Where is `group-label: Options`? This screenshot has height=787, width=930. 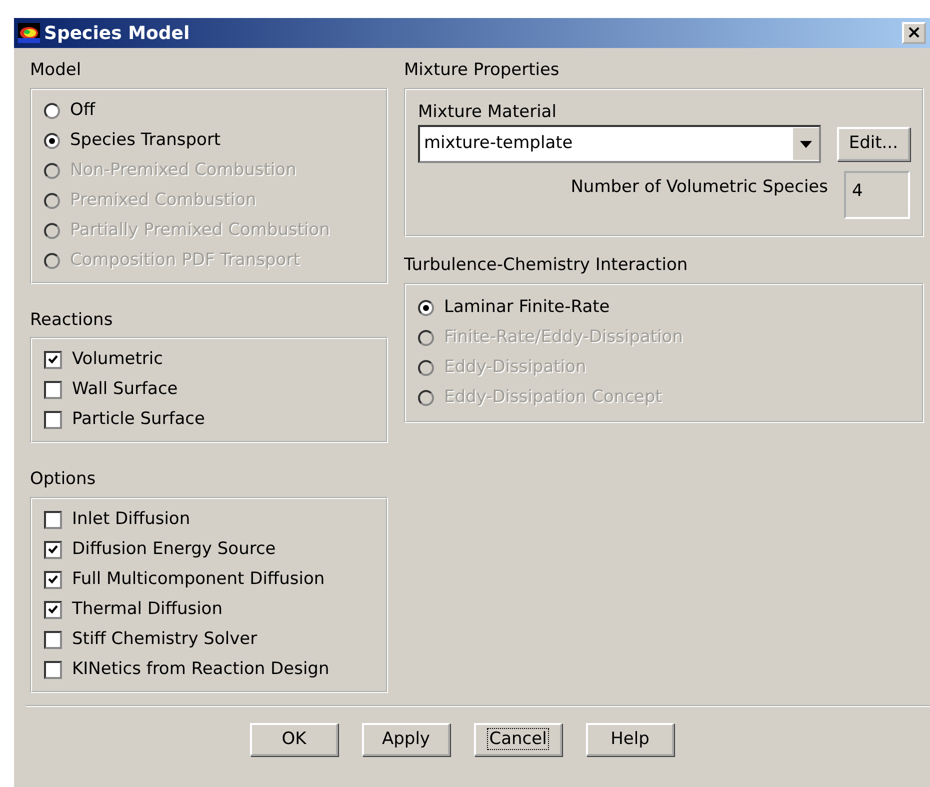
group-label: Options is located at coordinates (63, 479).